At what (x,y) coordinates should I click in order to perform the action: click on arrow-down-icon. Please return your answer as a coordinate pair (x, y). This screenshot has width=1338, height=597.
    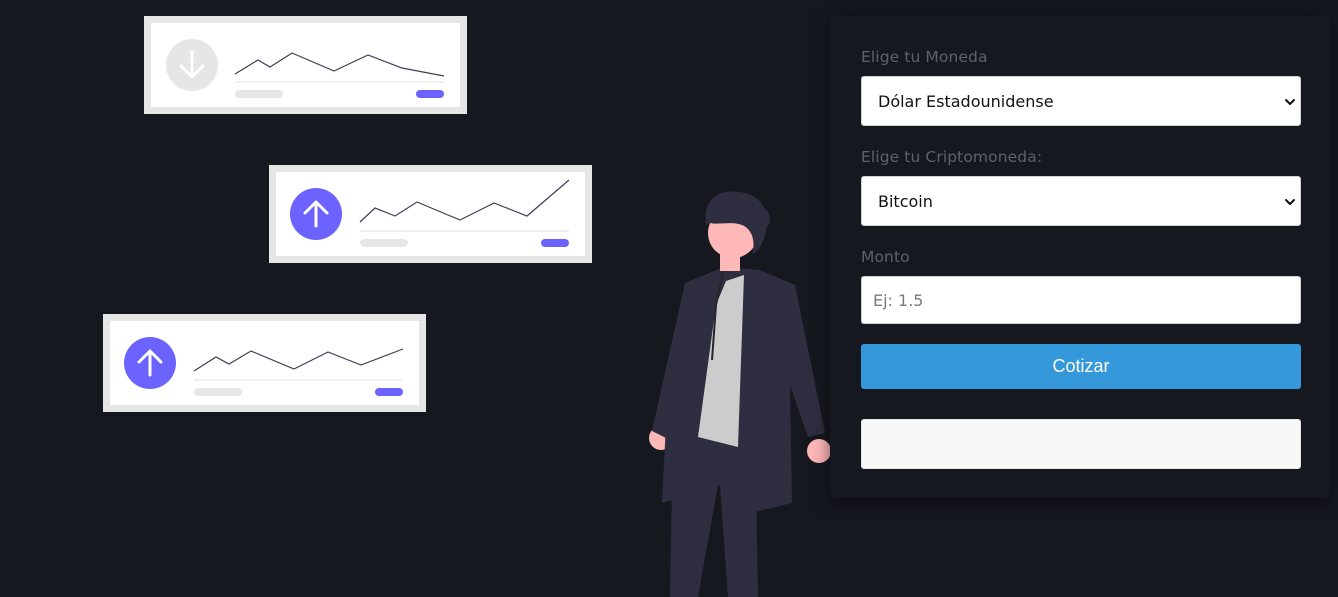
    Looking at the image, I should click on (192, 65).